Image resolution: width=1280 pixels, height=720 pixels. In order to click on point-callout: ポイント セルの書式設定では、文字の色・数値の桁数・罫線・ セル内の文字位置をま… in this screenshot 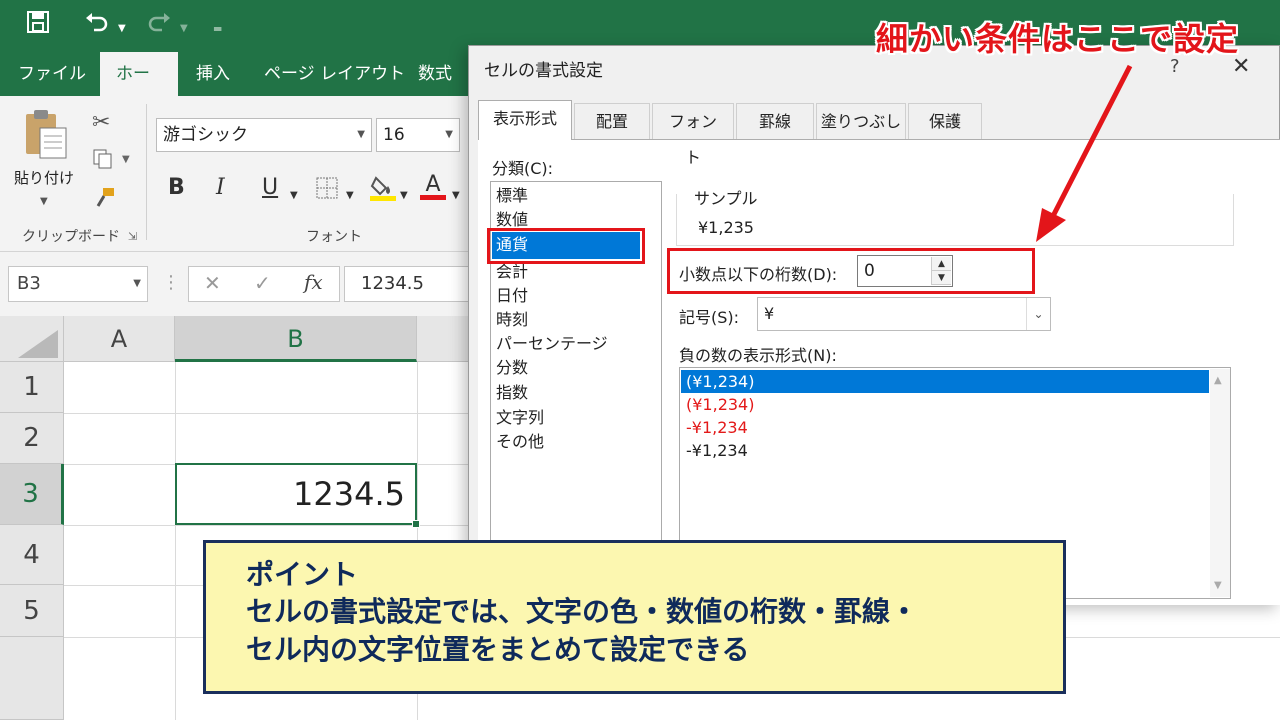, I will do `click(634, 617)`.